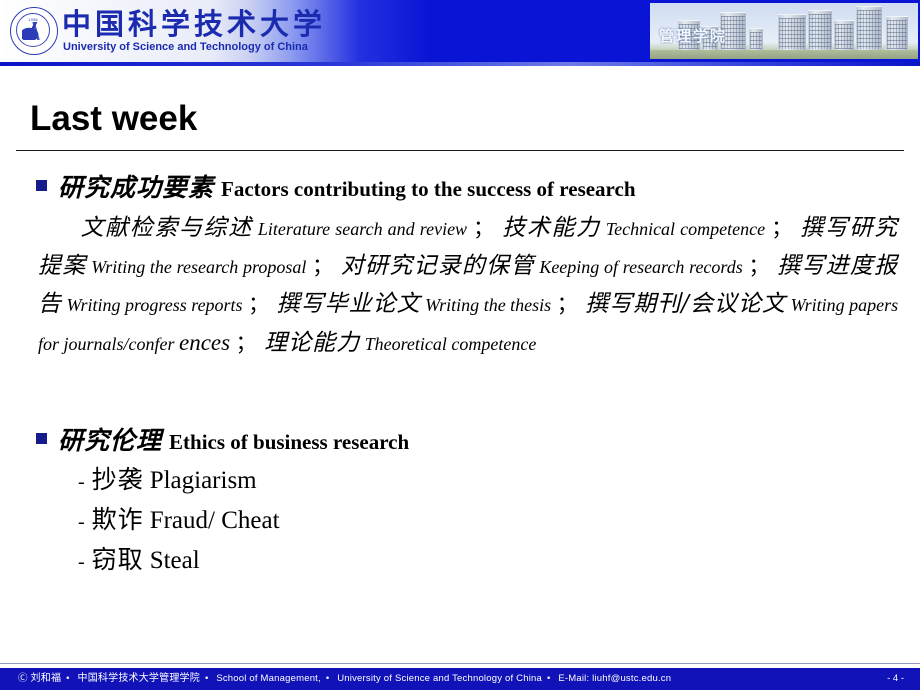  What do you see at coordinates (194, 24) in the screenshot?
I see `university-name-chinese: 中国科学技术大学` at bounding box center [194, 24].